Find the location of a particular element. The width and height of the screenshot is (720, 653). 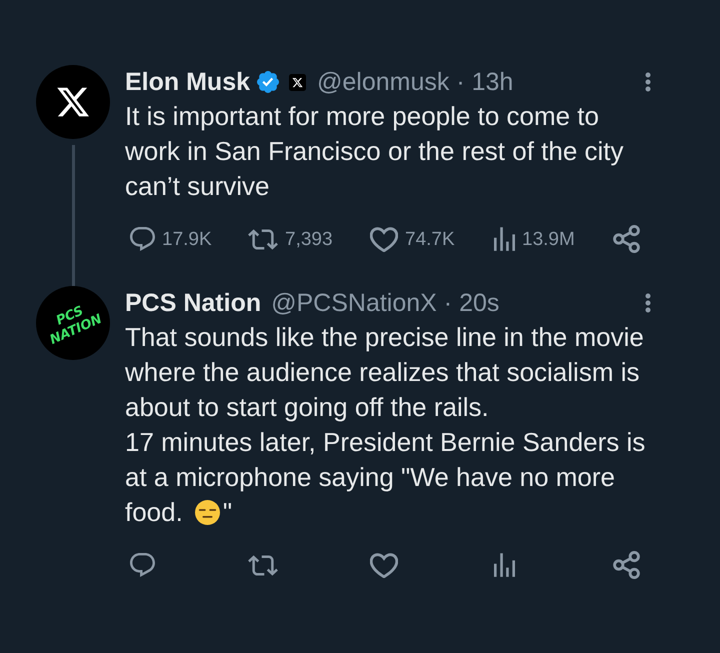

author-name: Elon Musk is located at coordinates (187, 82).